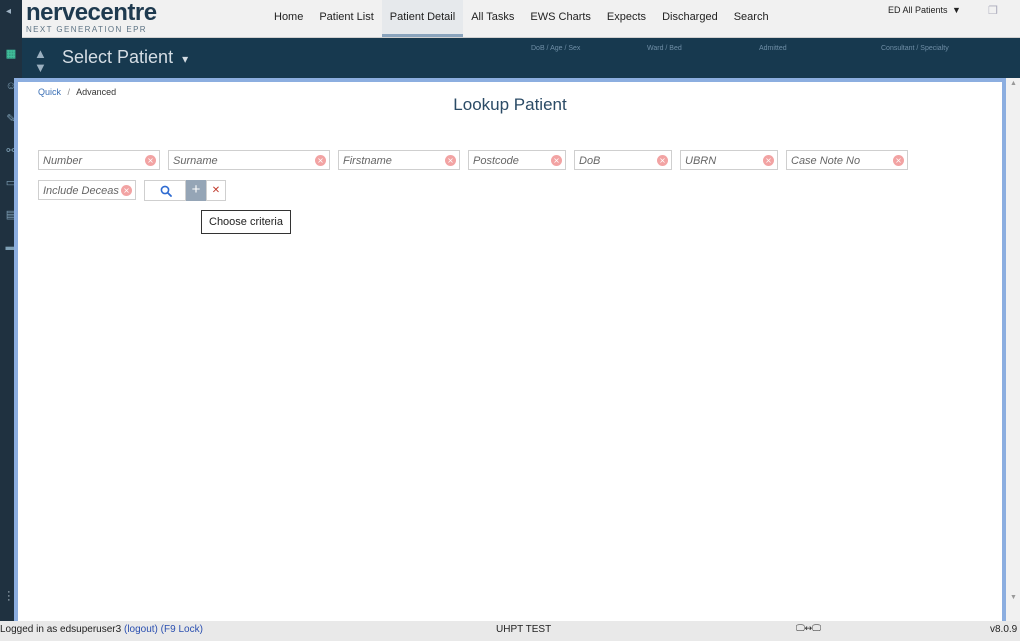 This screenshot has height=641, width=1020. I want to click on nav-expects: Expects, so click(626, 18).